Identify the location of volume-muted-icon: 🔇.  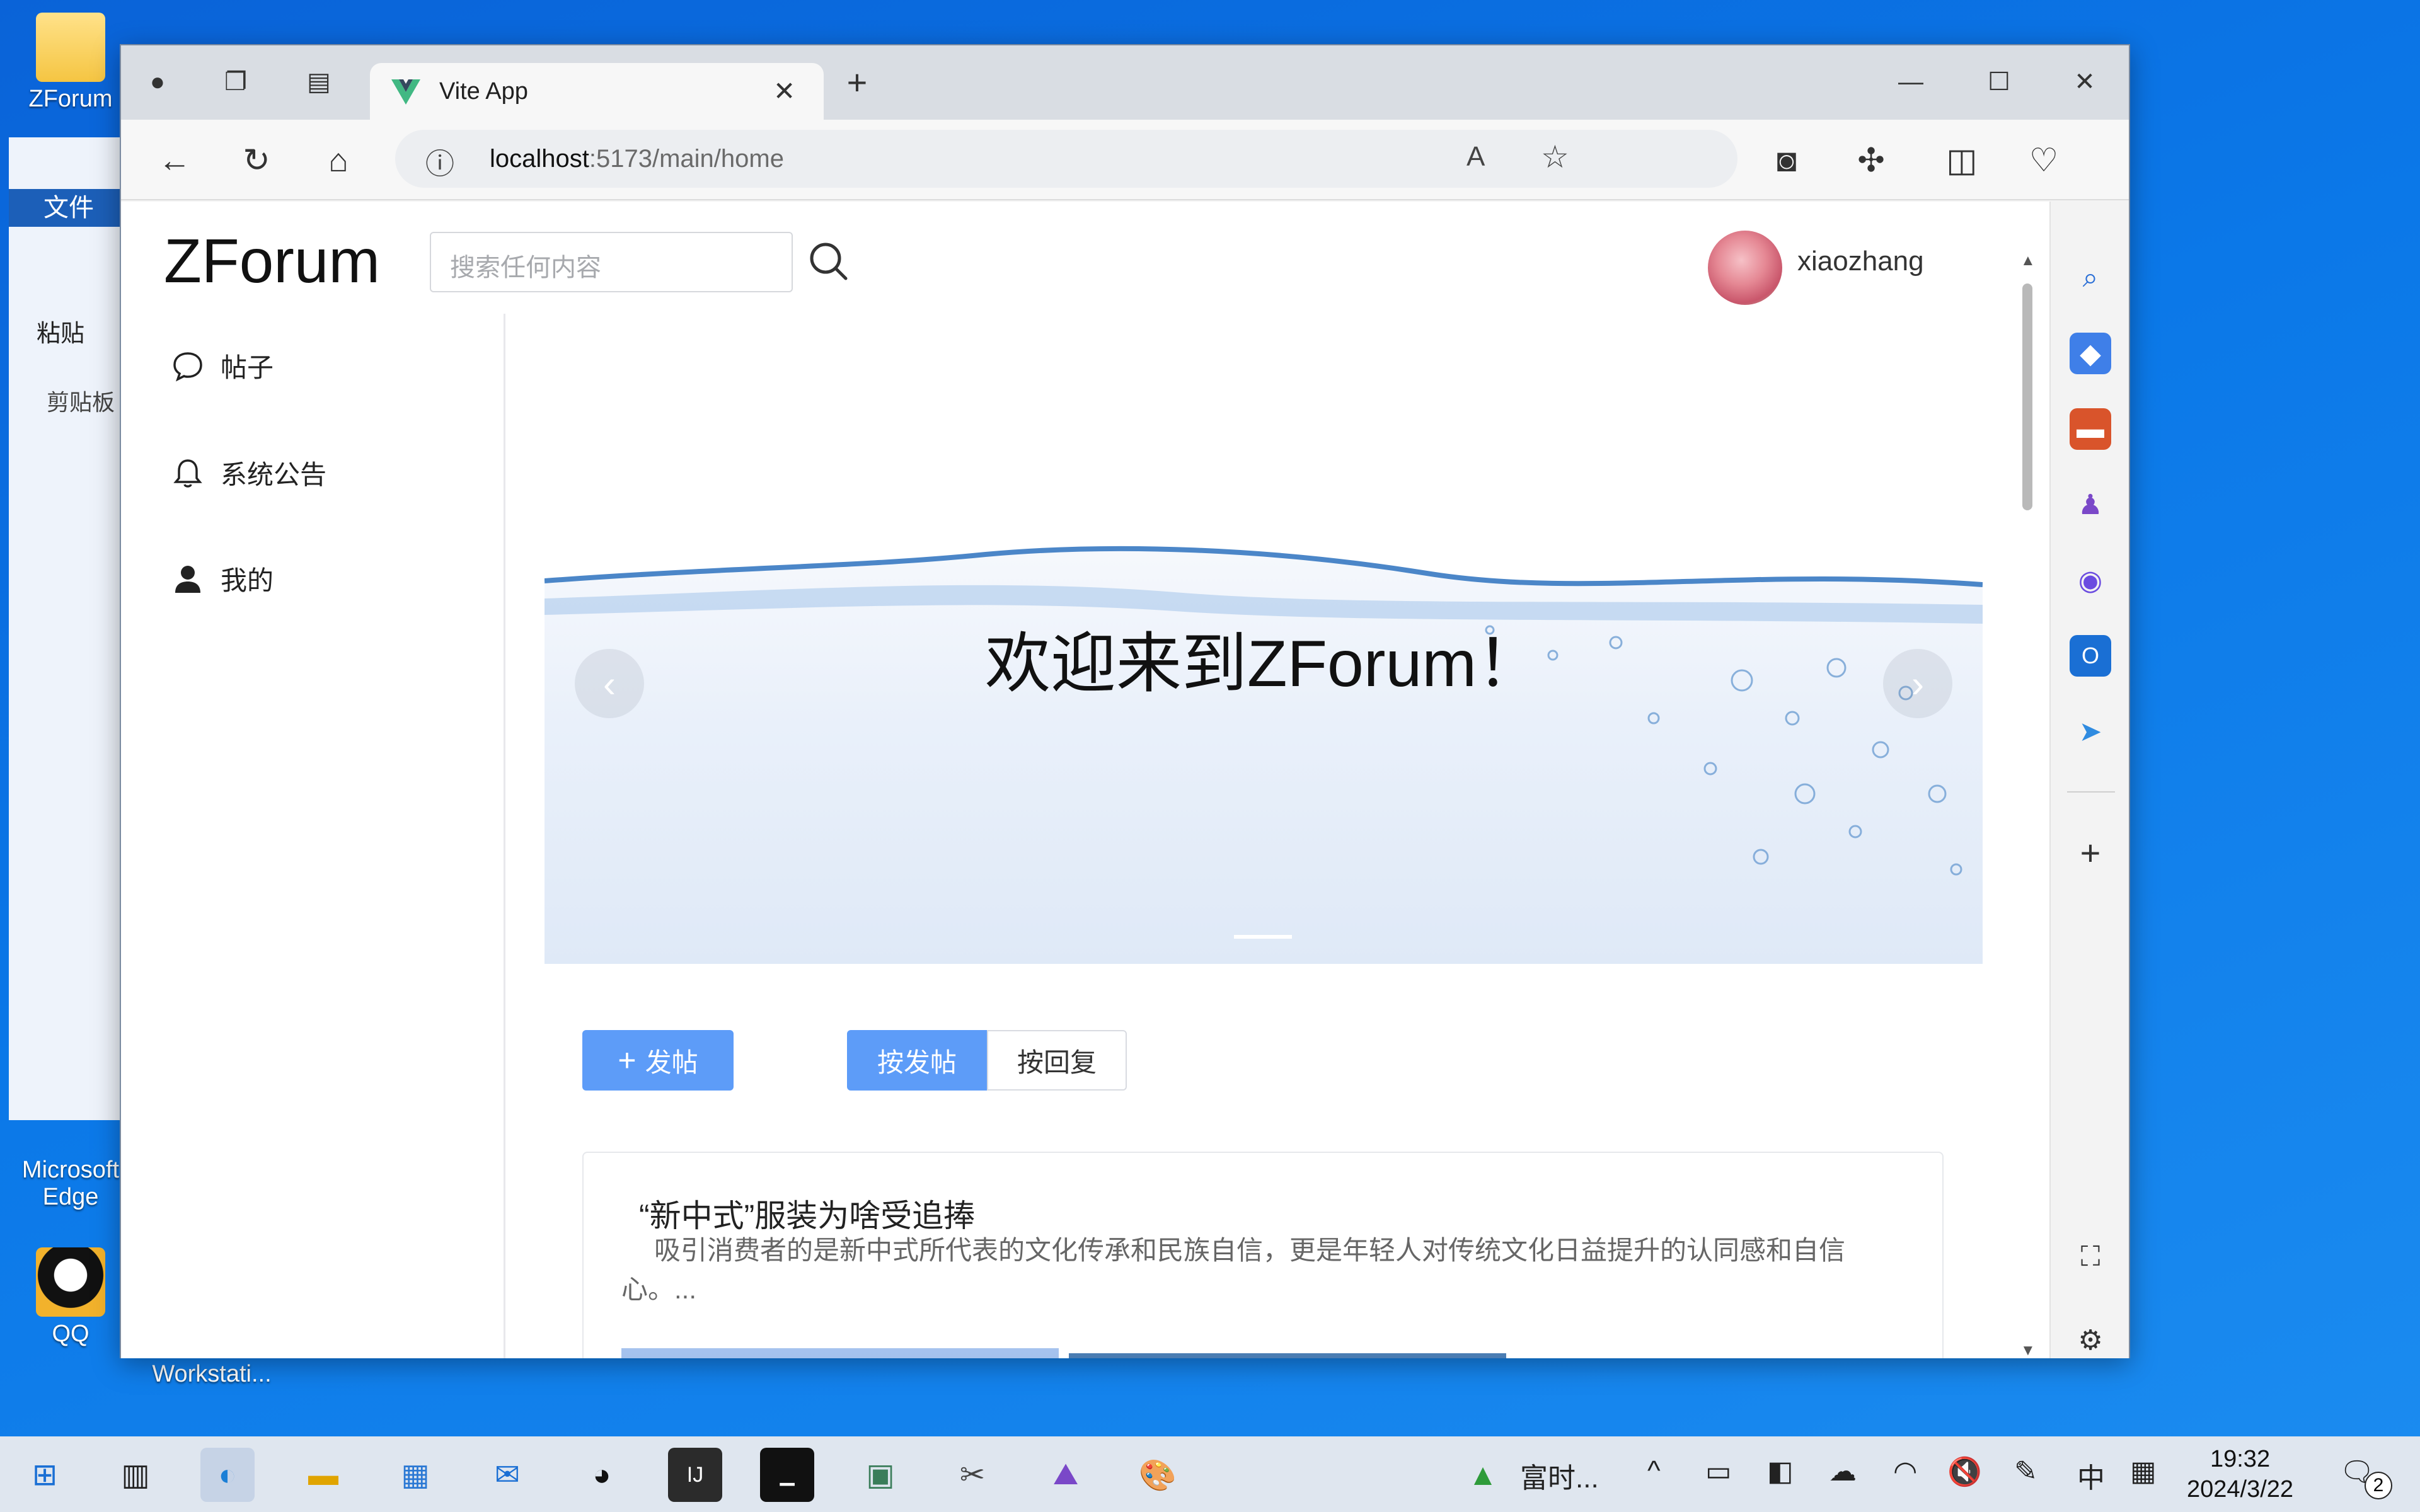
(1965, 1471).